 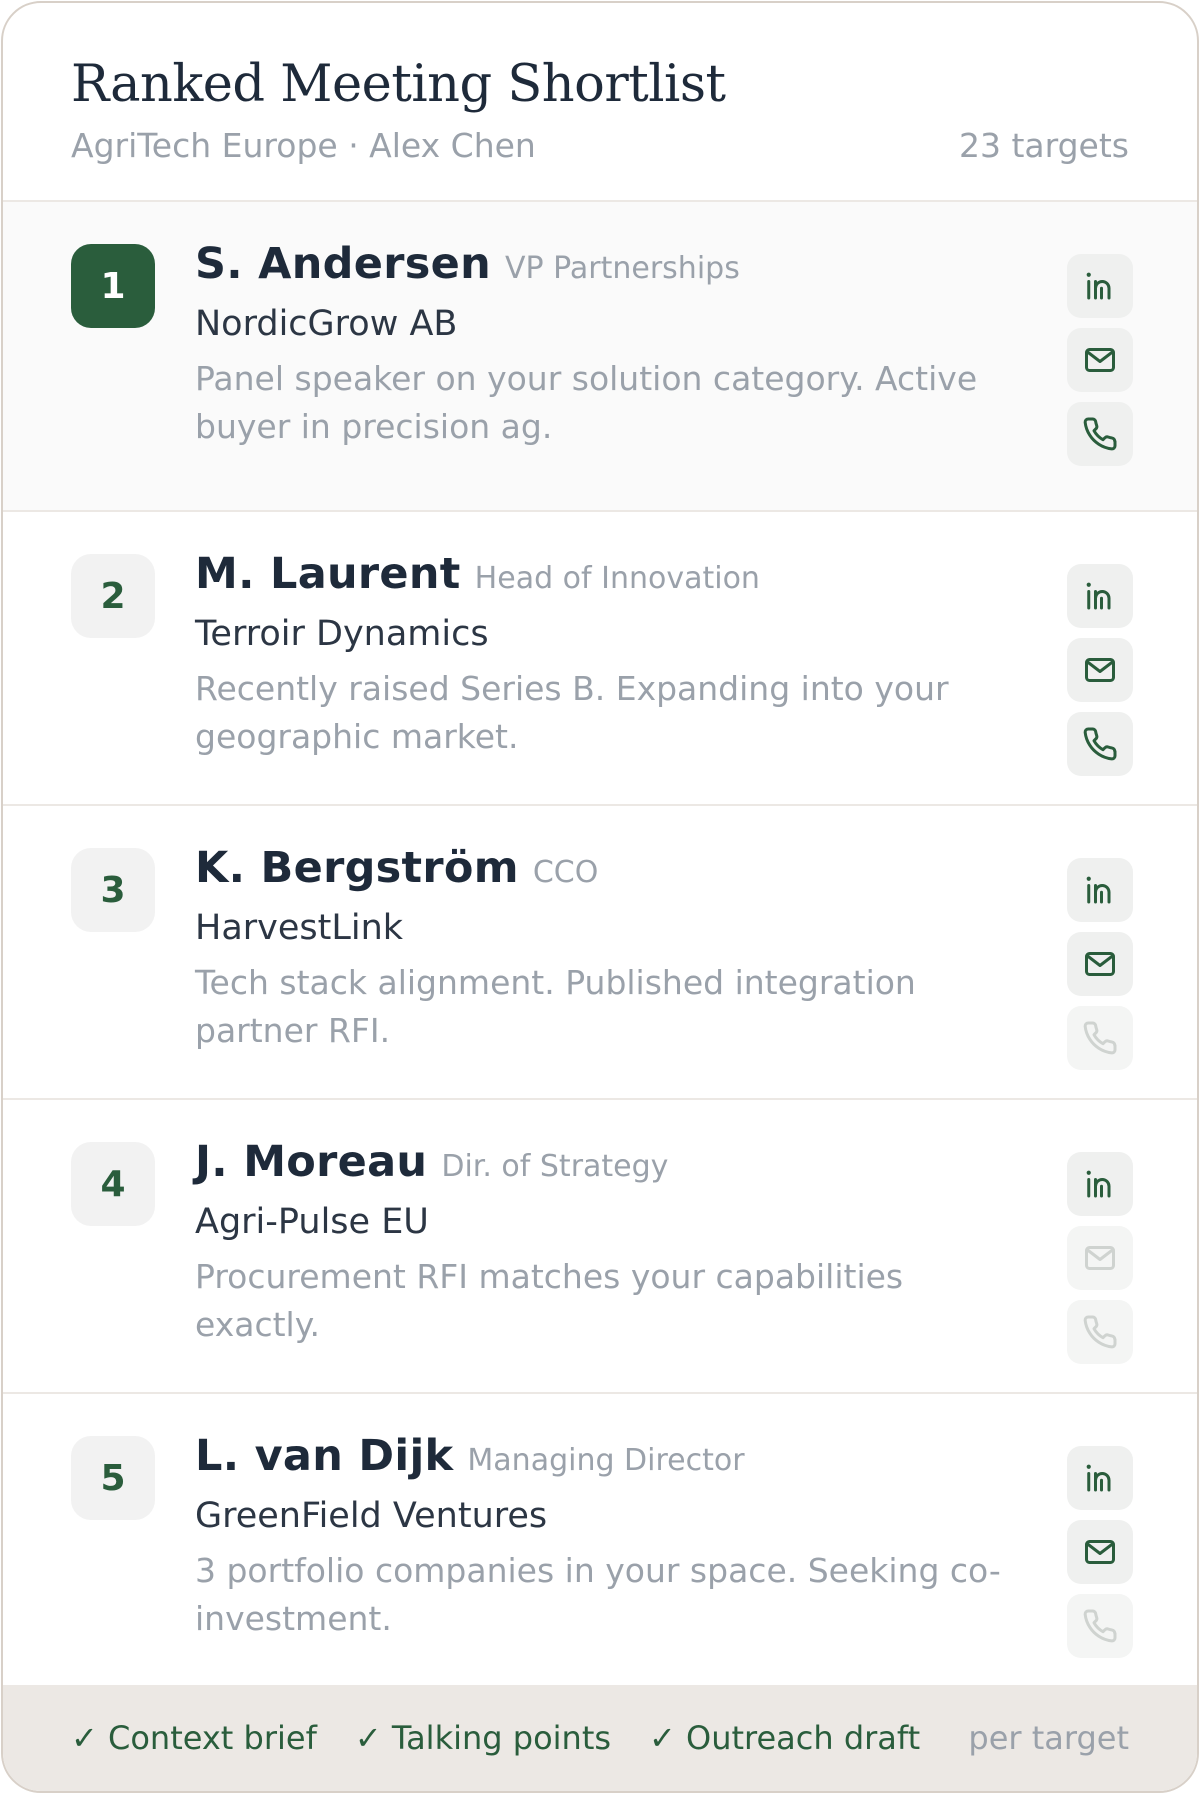 What do you see at coordinates (785, 1738) in the screenshot?
I see `deliverable-outreach-draft: ✓ Outreach draft` at bounding box center [785, 1738].